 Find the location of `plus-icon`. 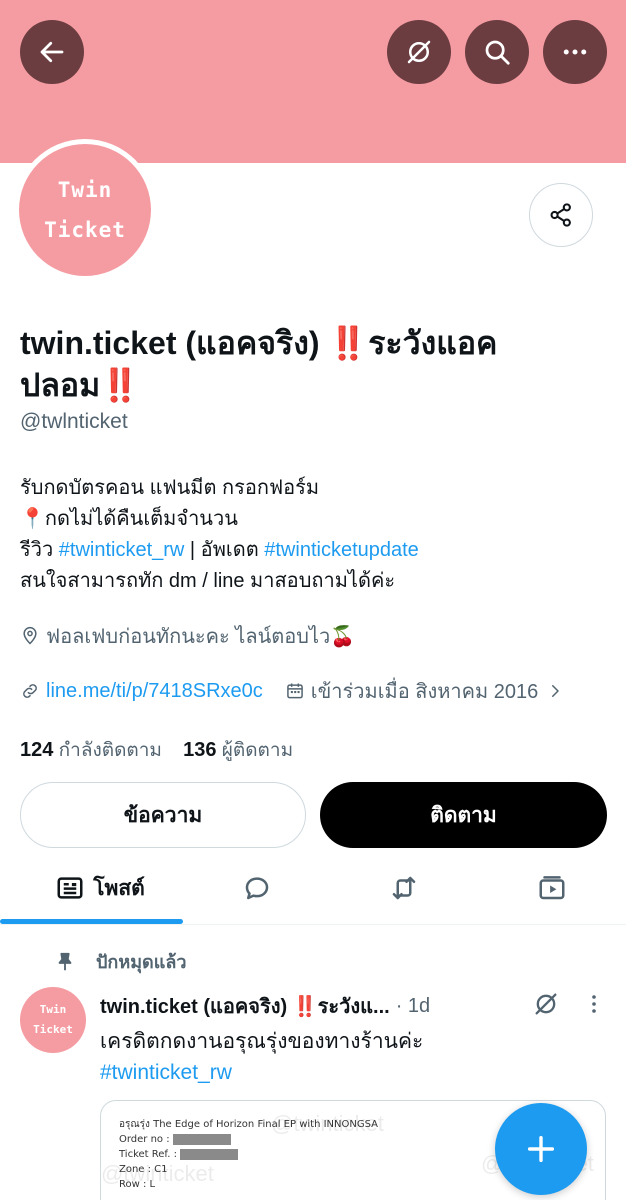

plus-icon is located at coordinates (541, 1149).